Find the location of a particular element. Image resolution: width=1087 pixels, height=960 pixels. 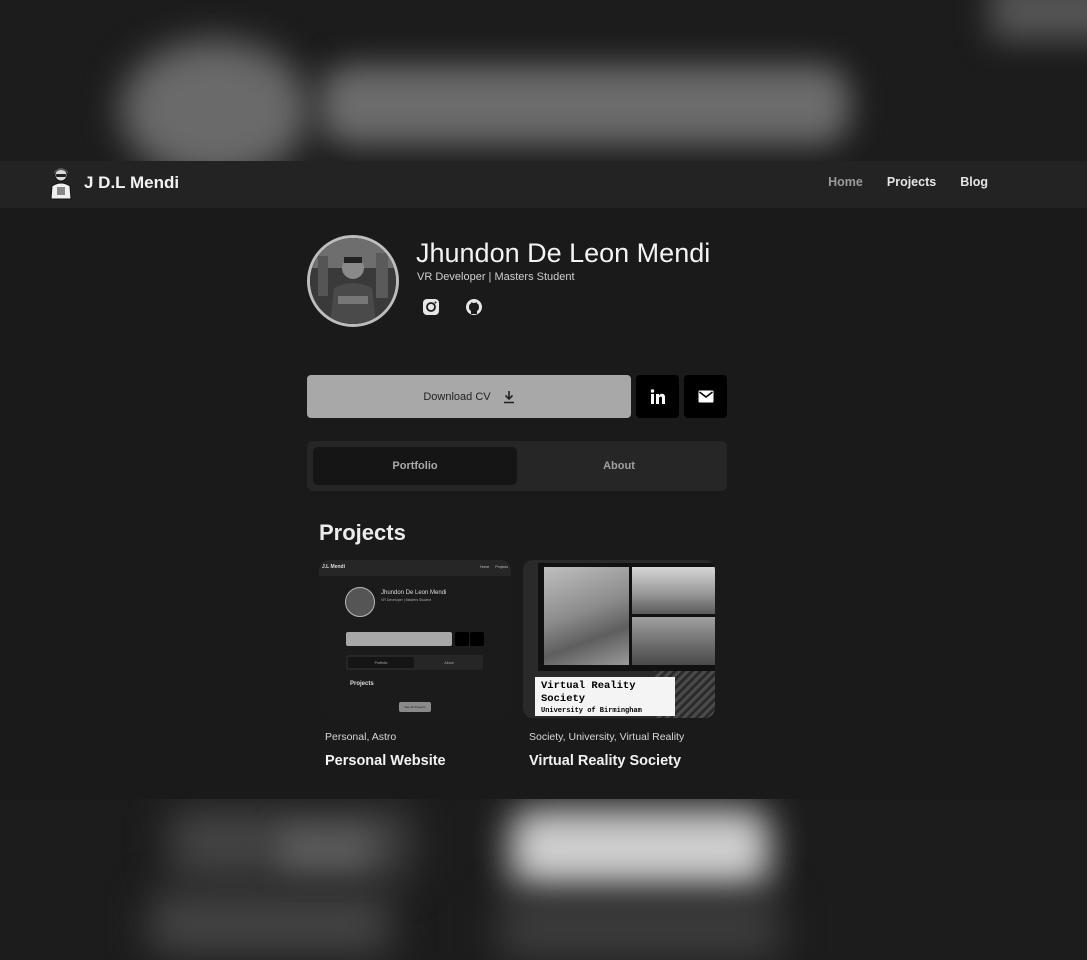

project-tags: Personal, Astro is located at coordinates (361, 737).